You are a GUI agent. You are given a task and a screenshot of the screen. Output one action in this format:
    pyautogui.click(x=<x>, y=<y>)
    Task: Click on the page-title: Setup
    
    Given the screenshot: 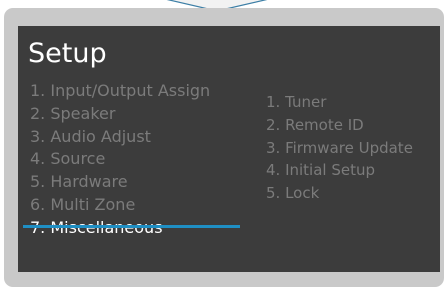 What is the action you would take?
    pyautogui.click(x=67, y=53)
    